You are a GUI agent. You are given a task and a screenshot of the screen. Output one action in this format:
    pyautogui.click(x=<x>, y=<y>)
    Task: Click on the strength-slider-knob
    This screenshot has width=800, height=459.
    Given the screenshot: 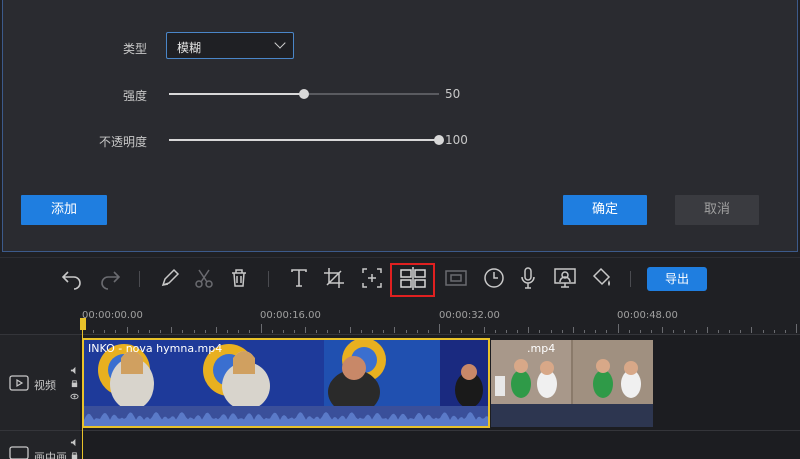 What is the action you would take?
    pyautogui.click(x=304, y=94)
    